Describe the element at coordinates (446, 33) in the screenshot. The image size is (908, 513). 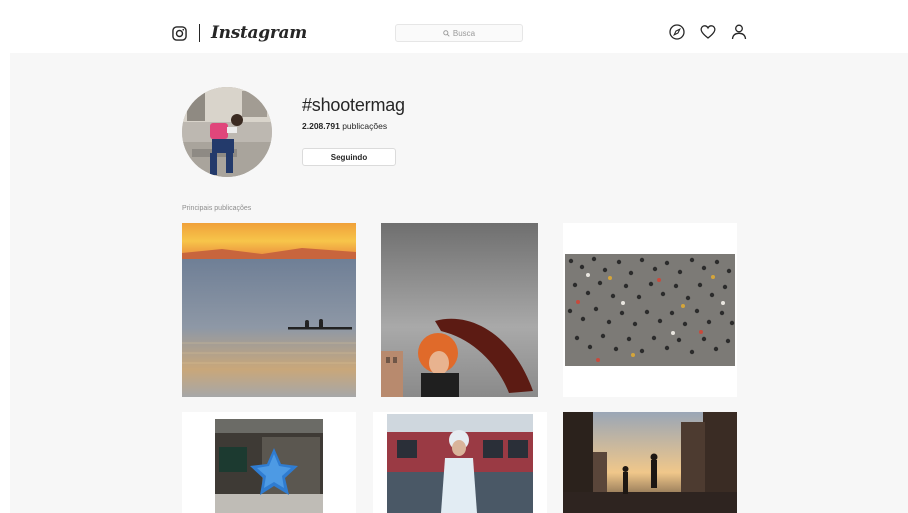
I see `search-icon` at that location.